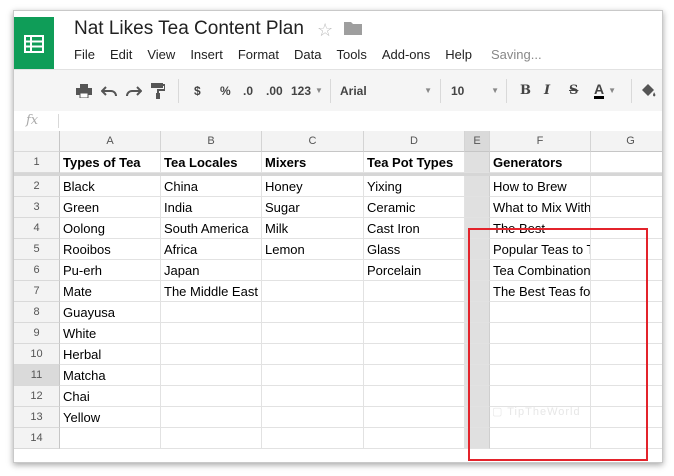  I want to click on text-color-dropdown: A ▼, so click(605, 90).